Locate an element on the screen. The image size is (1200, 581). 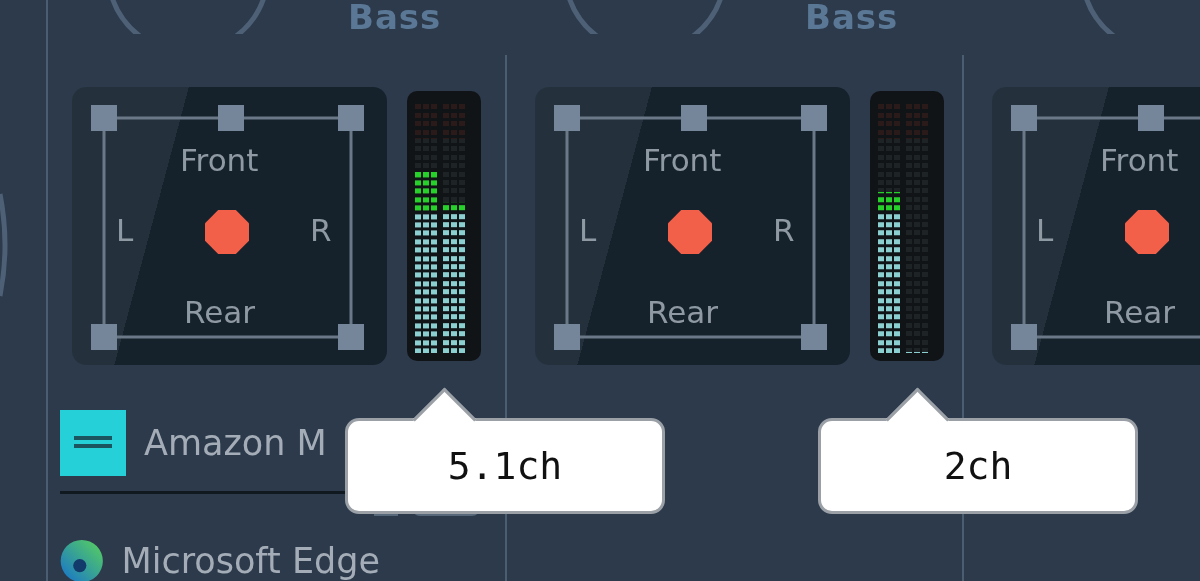
tooltip: 5.1ch is located at coordinates (505, 466).